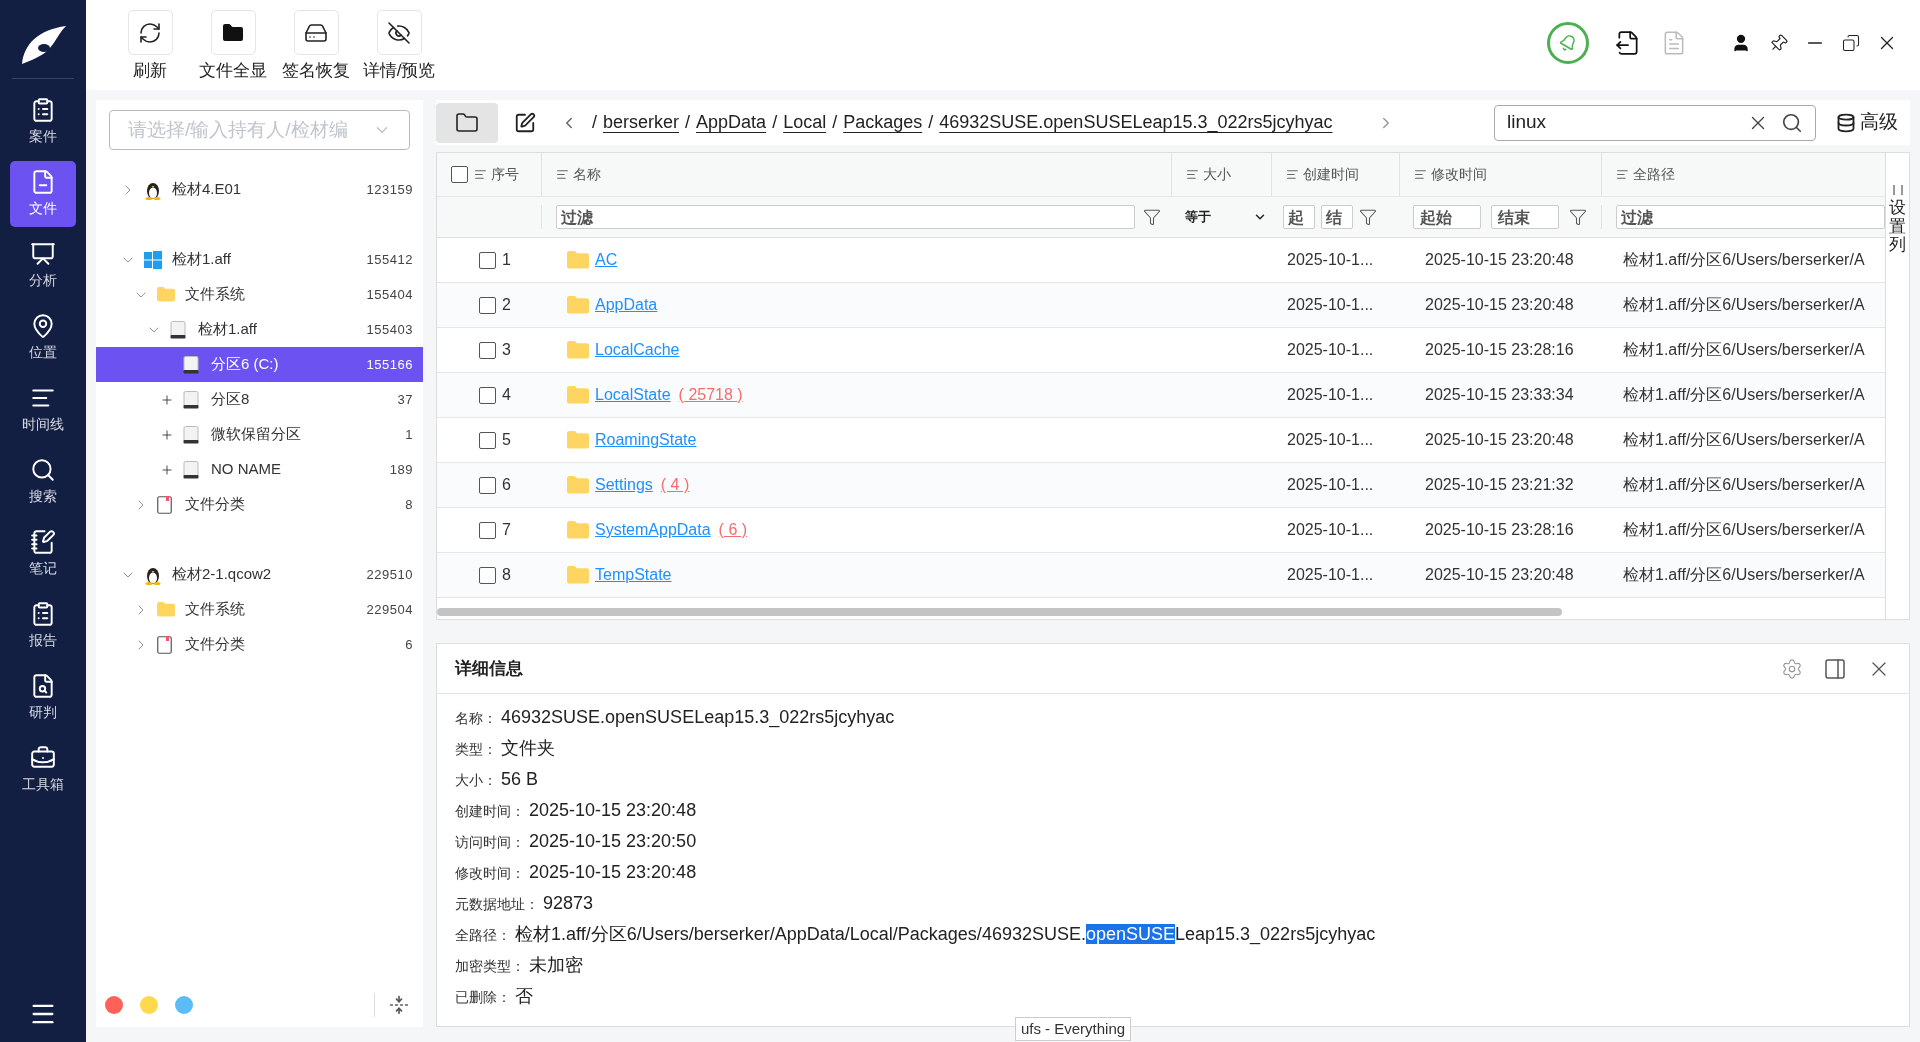 Image resolution: width=1920 pixels, height=1042 pixels. I want to click on tree-item: 检材1.aff 155403, so click(259, 329).